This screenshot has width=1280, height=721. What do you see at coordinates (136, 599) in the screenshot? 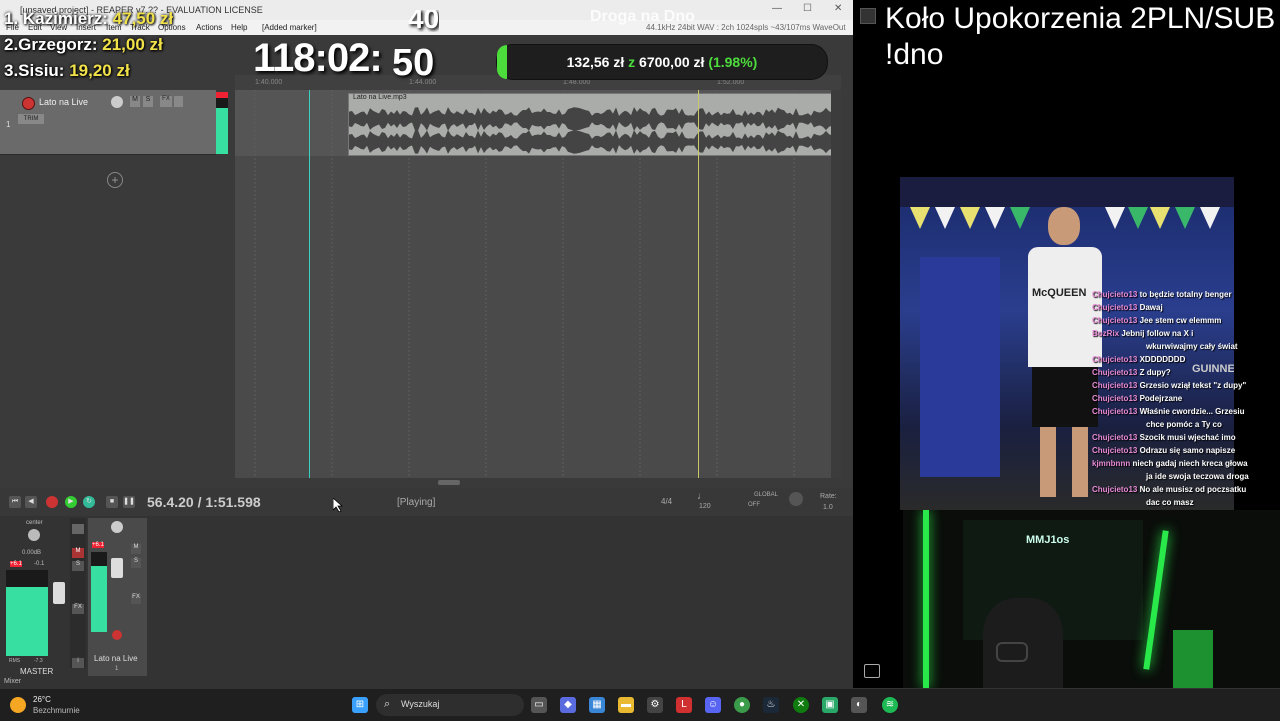
I see `channel-fx-button: FX` at bounding box center [136, 599].